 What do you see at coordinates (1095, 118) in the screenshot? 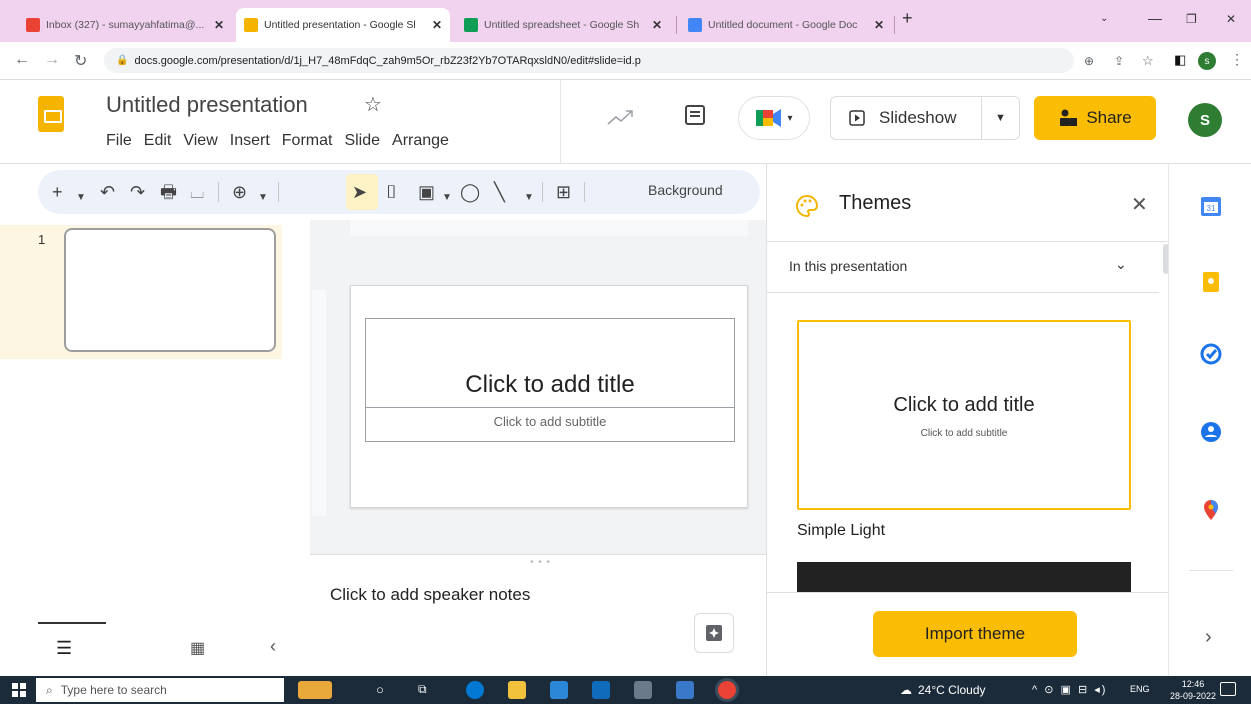
I see `share-button: Share` at bounding box center [1095, 118].